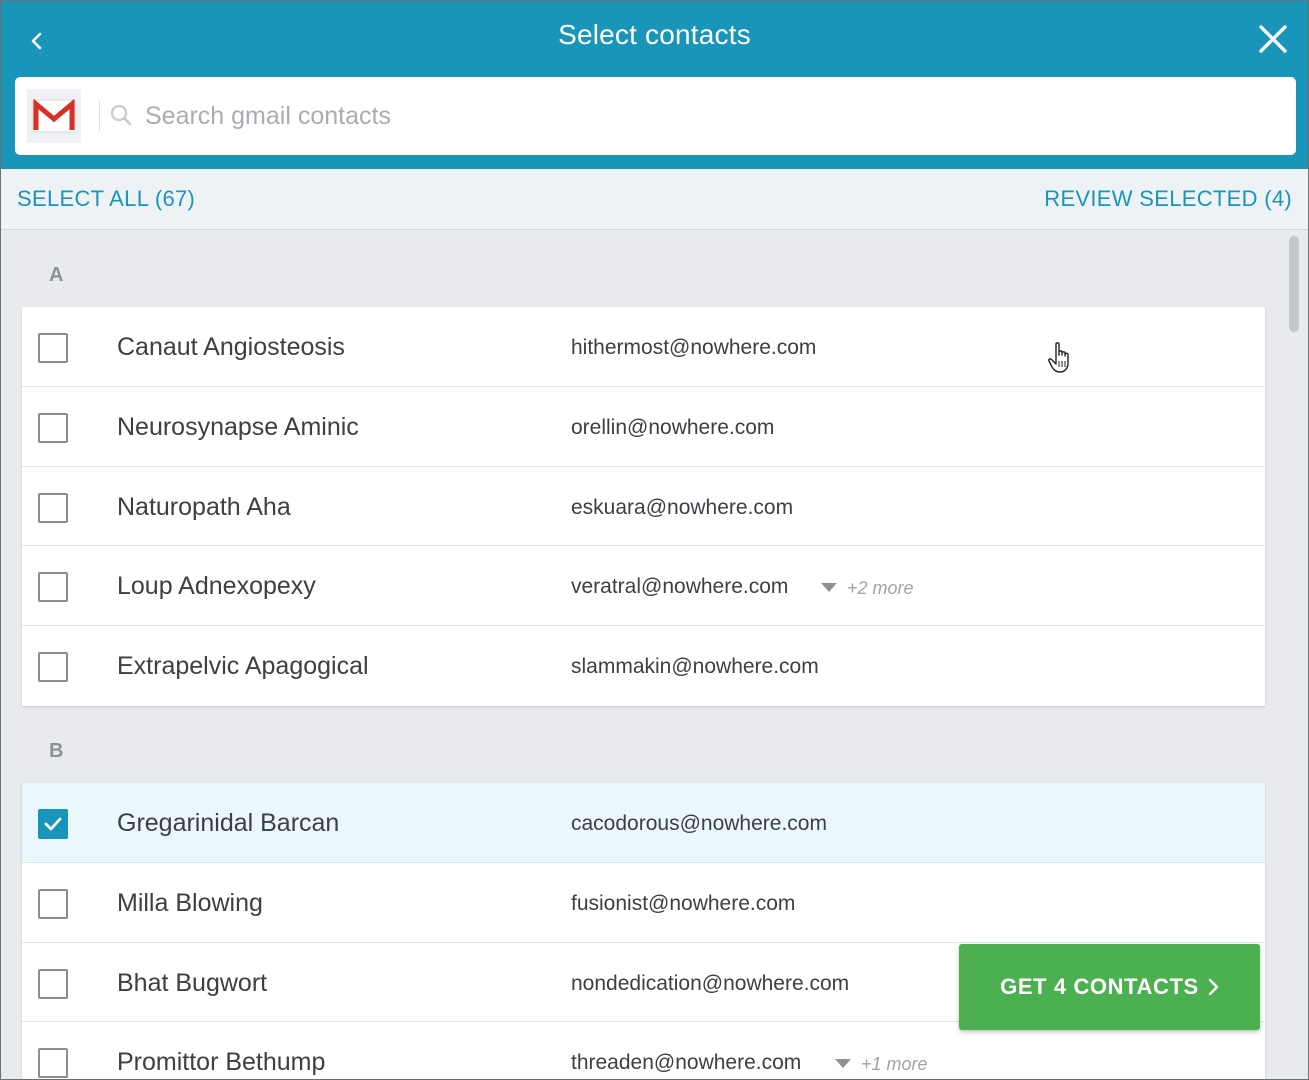  What do you see at coordinates (204, 506) in the screenshot?
I see `contact-name: Naturopath Aha` at bounding box center [204, 506].